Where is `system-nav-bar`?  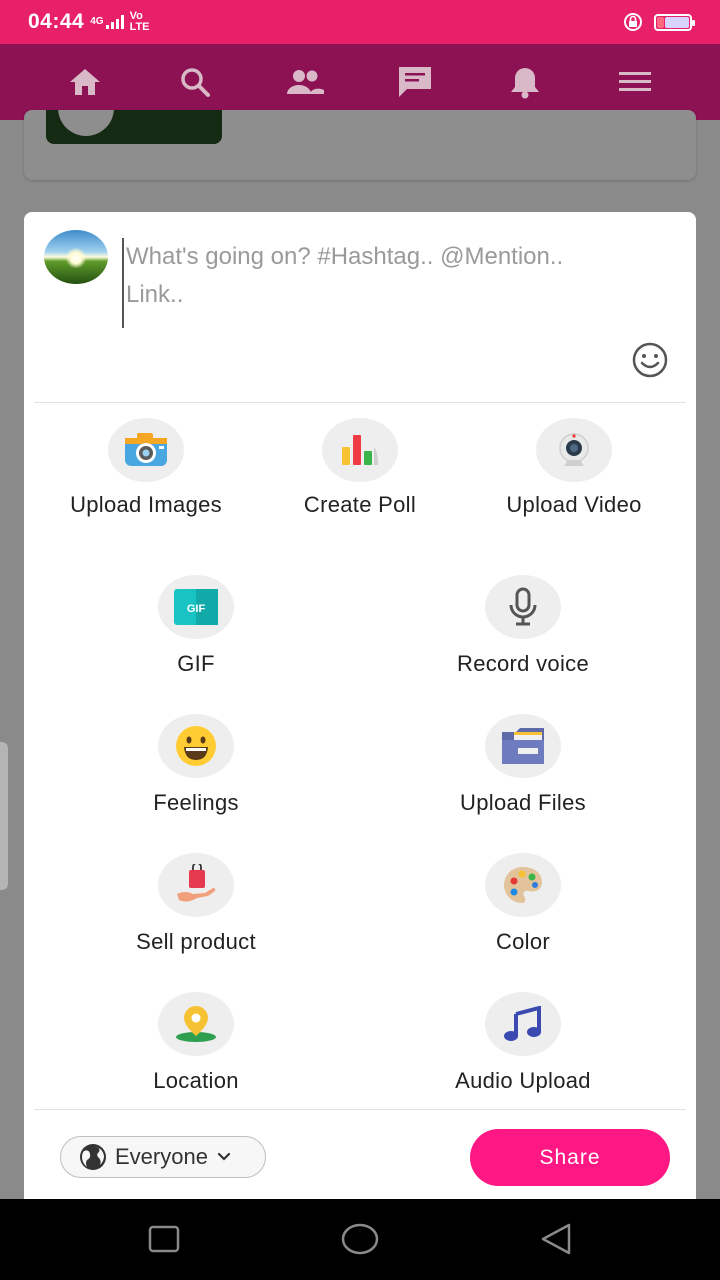 system-nav-bar is located at coordinates (360, 1239).